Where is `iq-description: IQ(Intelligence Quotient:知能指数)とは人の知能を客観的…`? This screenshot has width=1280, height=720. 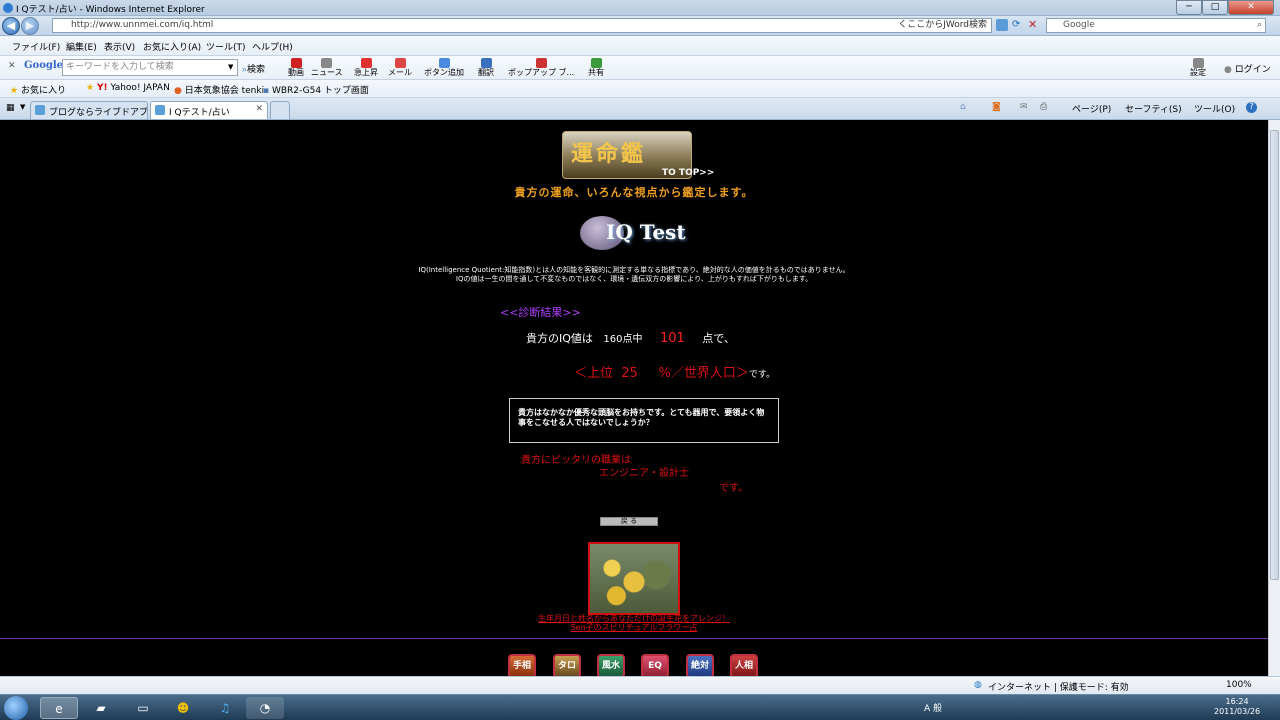
iq-description: IQ(Intelligence Quotient:知能指数)とは人の知能を客観的… is located at coordinates (634, 275).